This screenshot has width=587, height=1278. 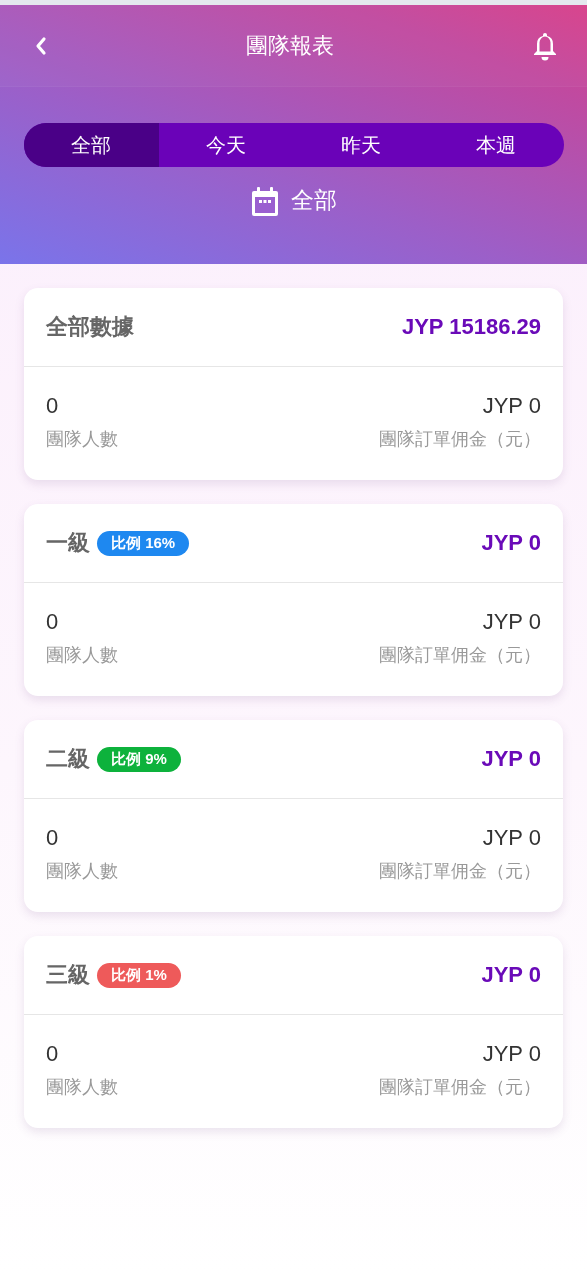 What do you see at coordinates (90, 327) in the screenshot?
I see `card-title: 全部數據` at bounding box center [90, 327].